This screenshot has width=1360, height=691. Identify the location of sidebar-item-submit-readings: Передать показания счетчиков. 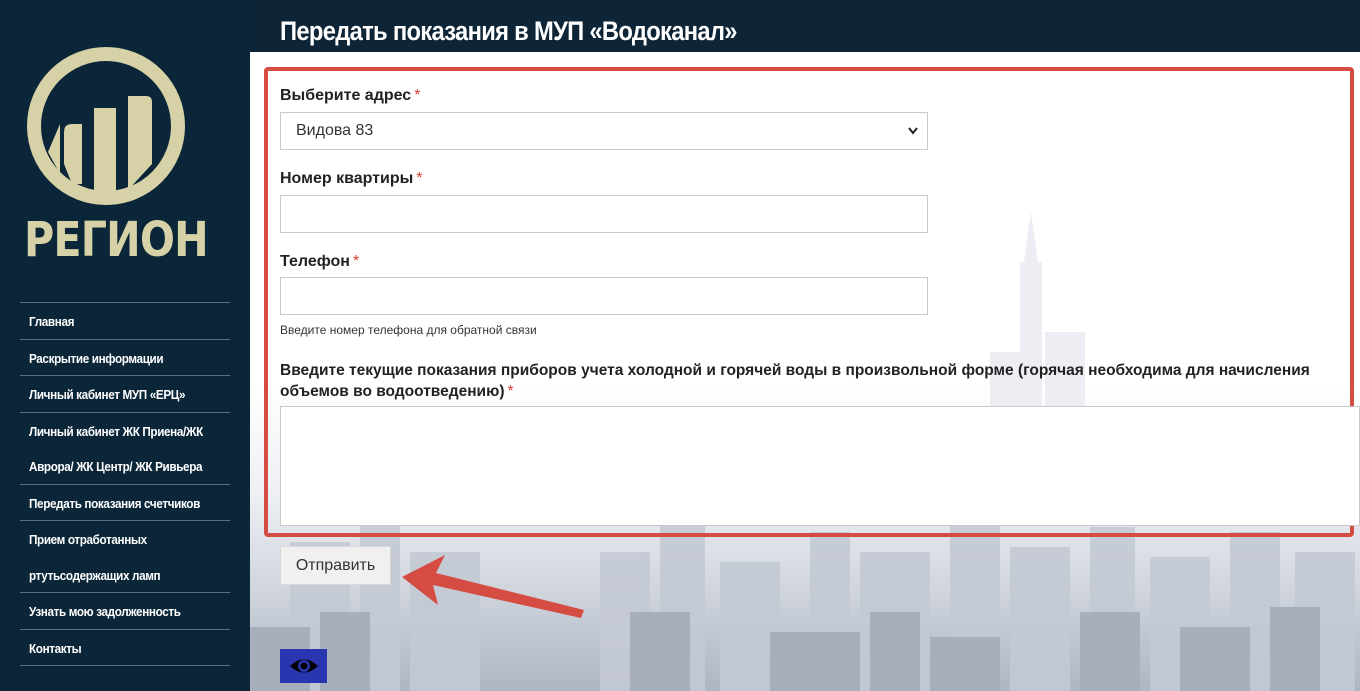
(125, 502).